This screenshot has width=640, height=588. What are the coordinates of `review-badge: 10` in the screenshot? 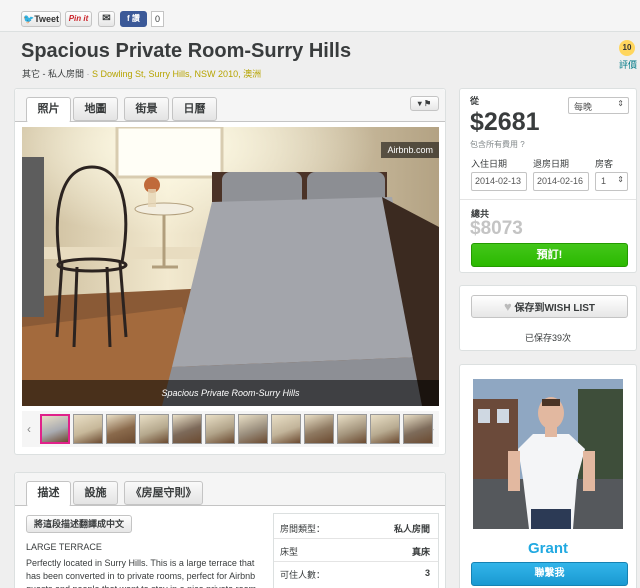 It's located at (627, 48).